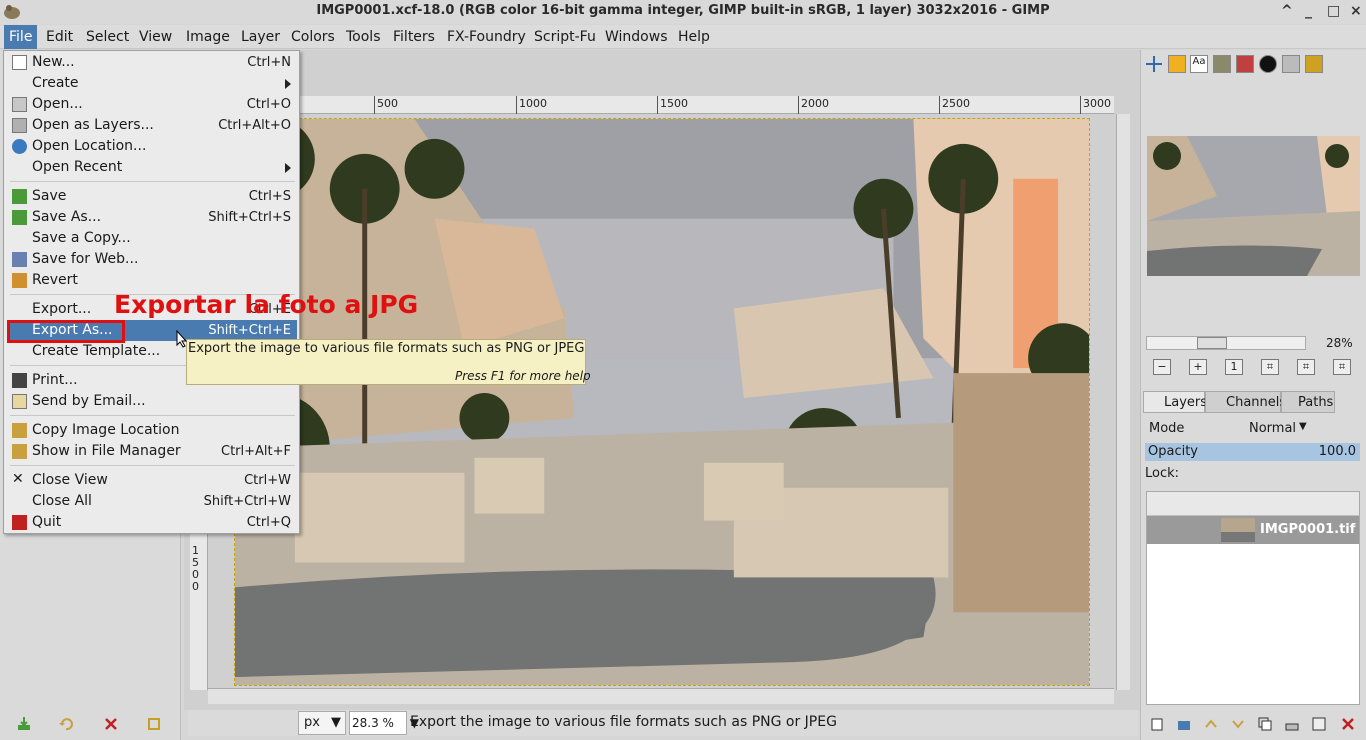 This screenshot has height=740, width=1366. What do you see at coordinates (1162, 367) in the screenshot?
I see `zoom-out-button: −` at bounding box center [1162, 367].